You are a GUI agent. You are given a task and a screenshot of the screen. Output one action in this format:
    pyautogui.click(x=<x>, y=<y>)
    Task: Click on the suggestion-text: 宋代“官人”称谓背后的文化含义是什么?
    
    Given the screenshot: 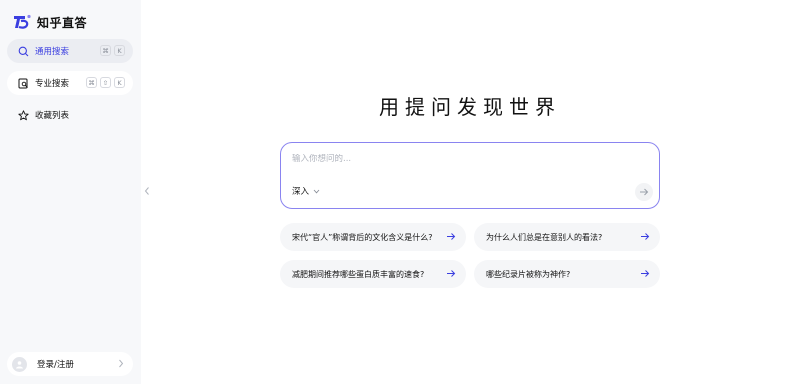 What is the action you would take?
    pyautogui.click(x=362, y=237)
    